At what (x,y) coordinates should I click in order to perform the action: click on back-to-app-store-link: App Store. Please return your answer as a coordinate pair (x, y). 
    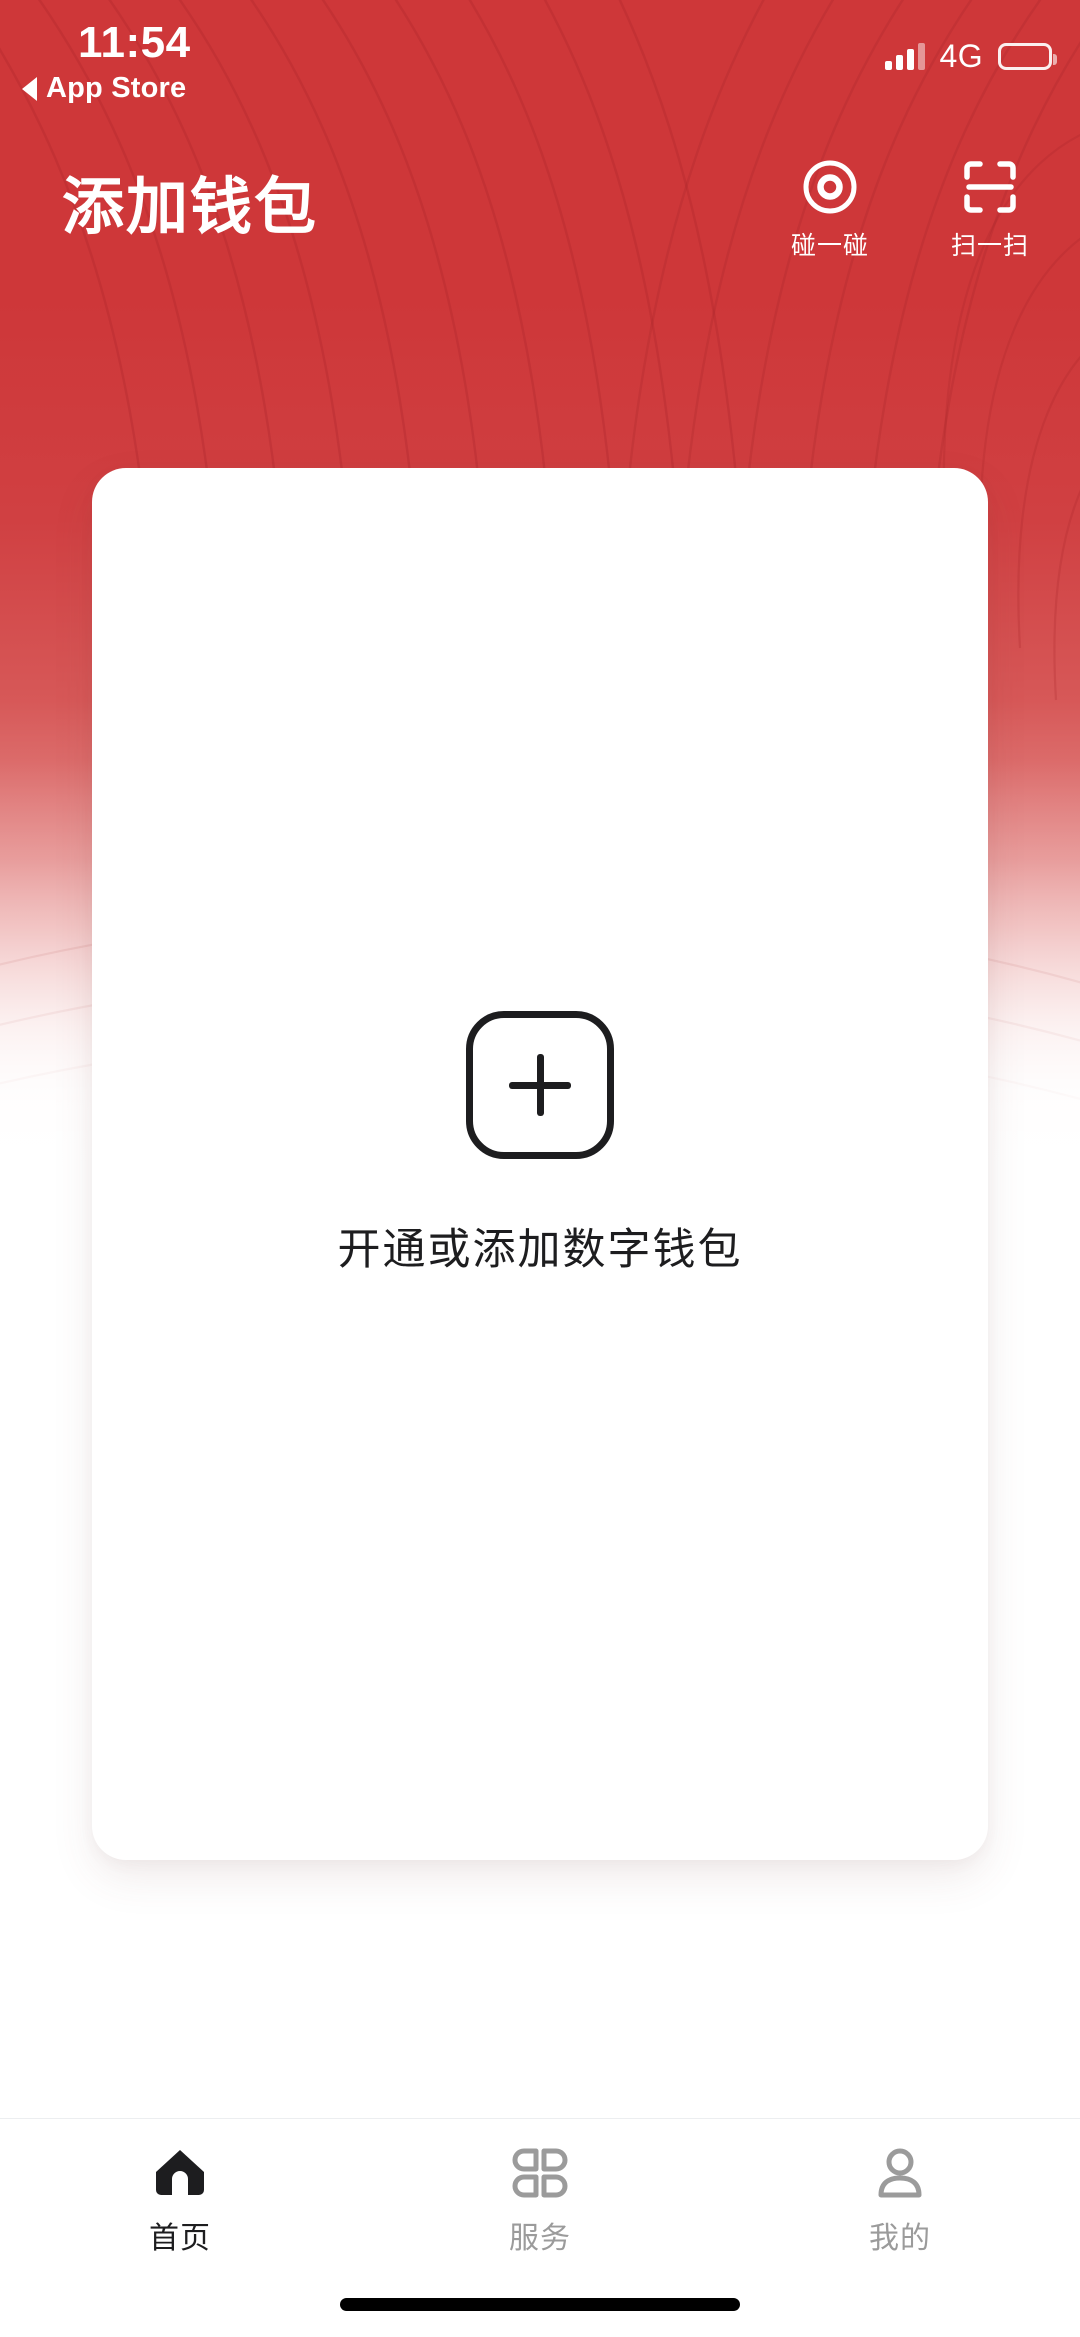
    Looking at the image, I should click on (104, 88).